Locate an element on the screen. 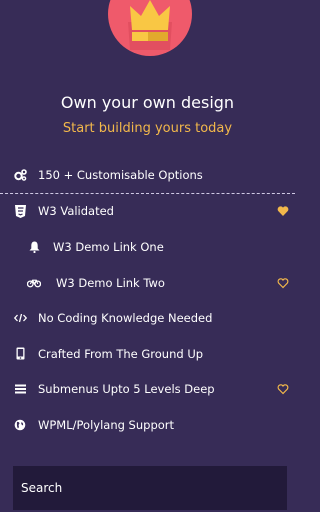 Image resolution: width=320 pixels, height=512 pixels. menu-item-label: 150 + Customisable Options is located at coordinates (120, 175).